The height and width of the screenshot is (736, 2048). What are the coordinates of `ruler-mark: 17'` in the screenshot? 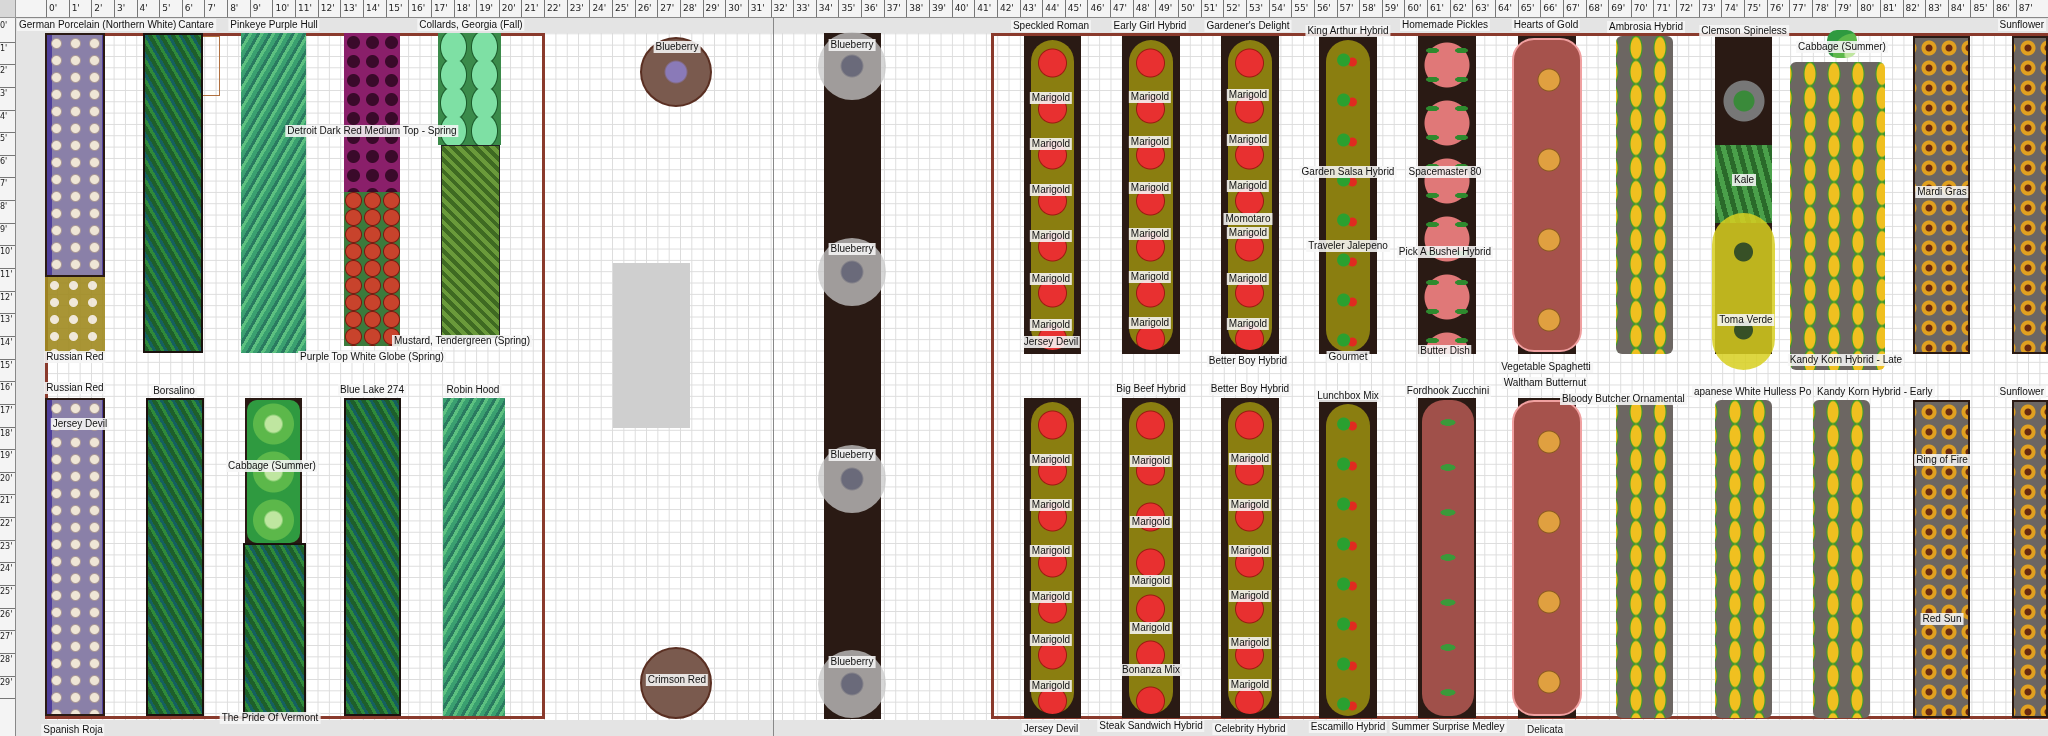 It's located at (442, 8).